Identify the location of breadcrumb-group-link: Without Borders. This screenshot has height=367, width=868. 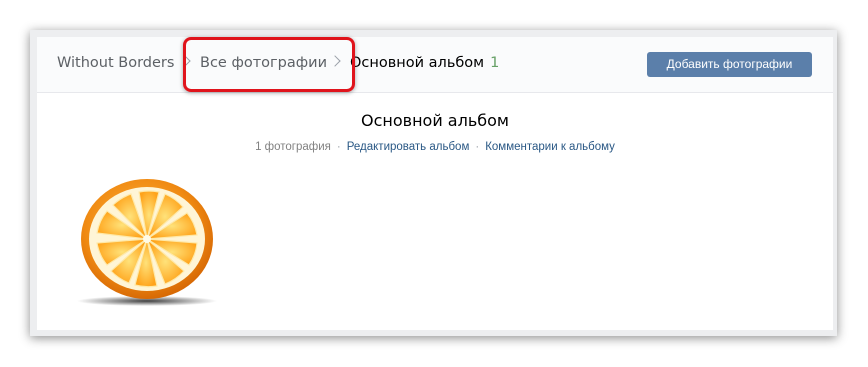
(115, 63).